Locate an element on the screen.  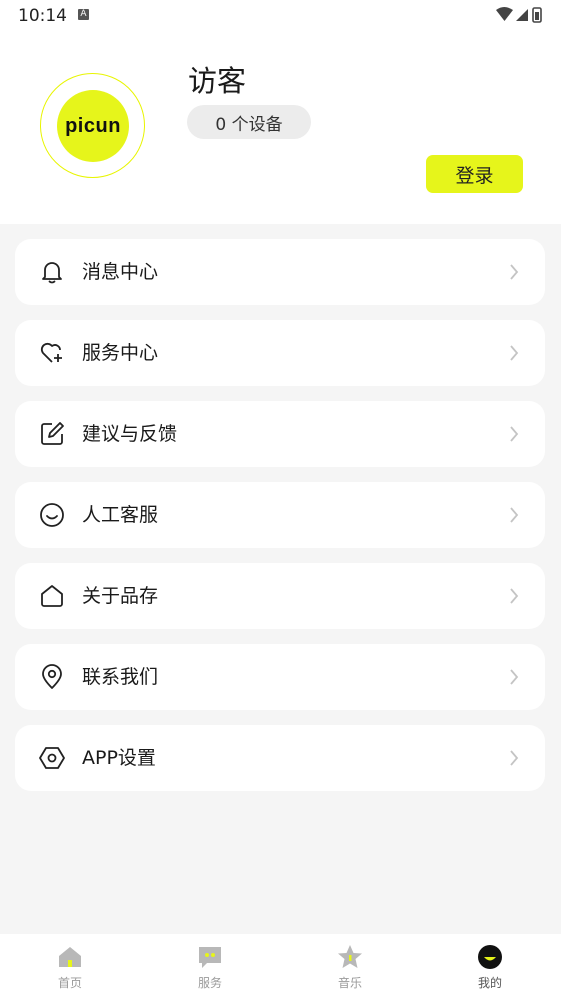
star-tab-icon is located at coordinates (350, 956).